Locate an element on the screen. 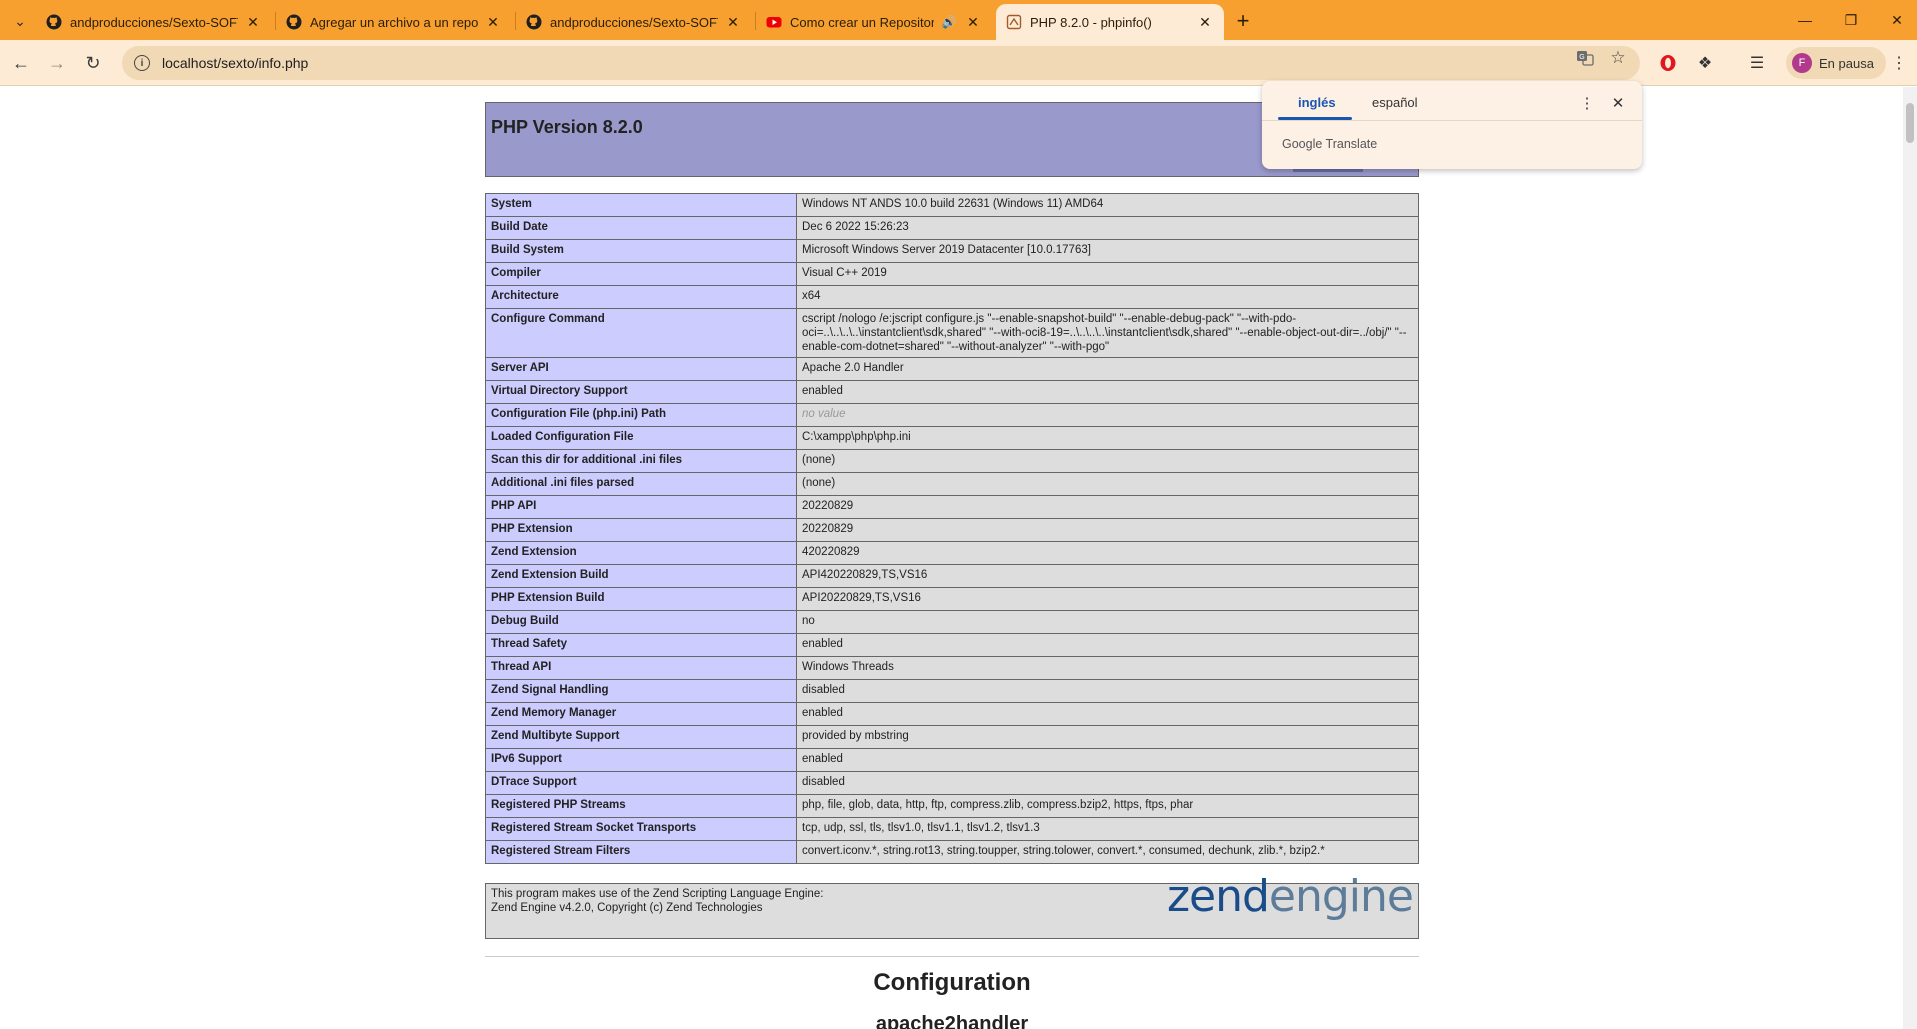  row-value: 20220829 is located at coordinates (1107, 530).